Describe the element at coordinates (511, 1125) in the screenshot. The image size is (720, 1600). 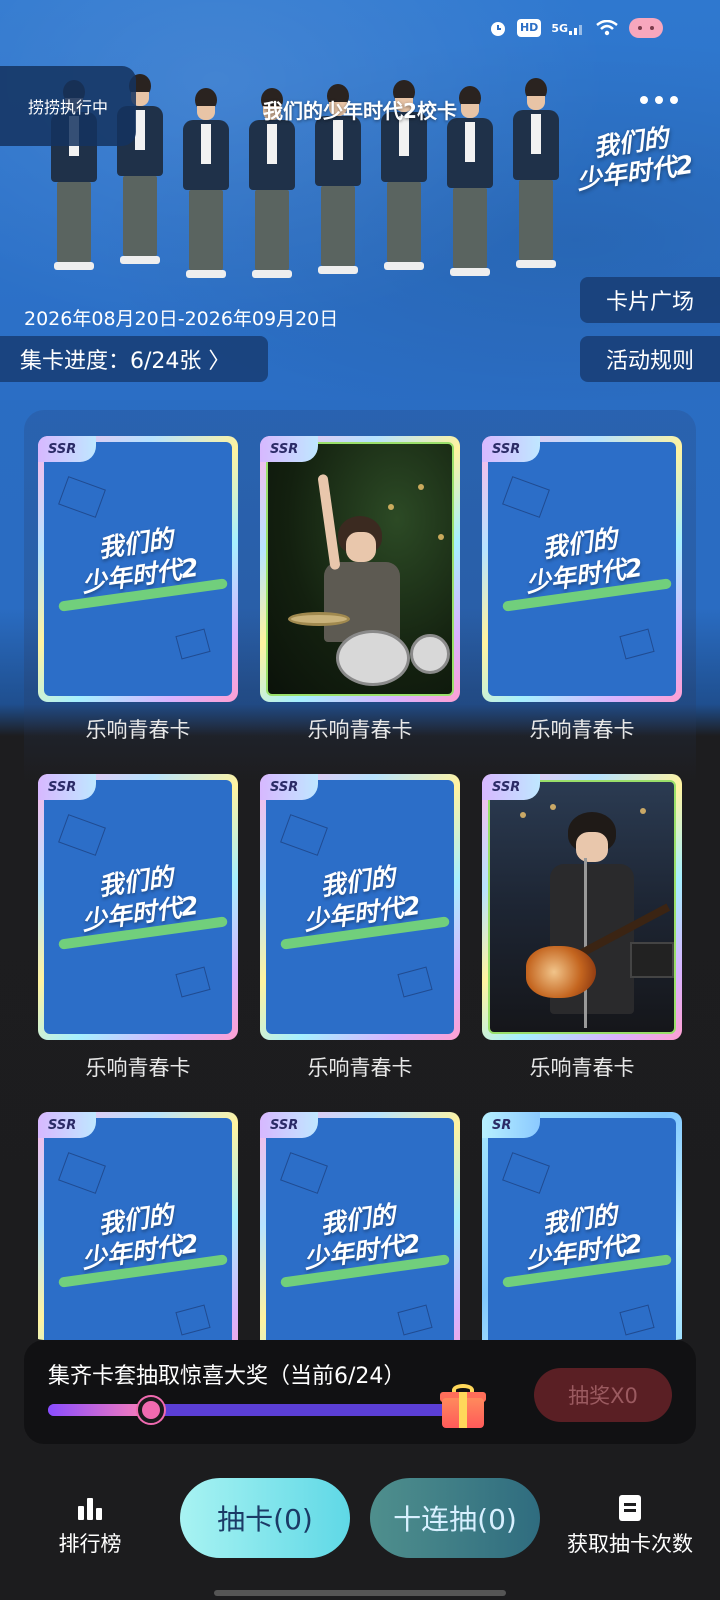
I see `rarity-badge: SR` at that location.